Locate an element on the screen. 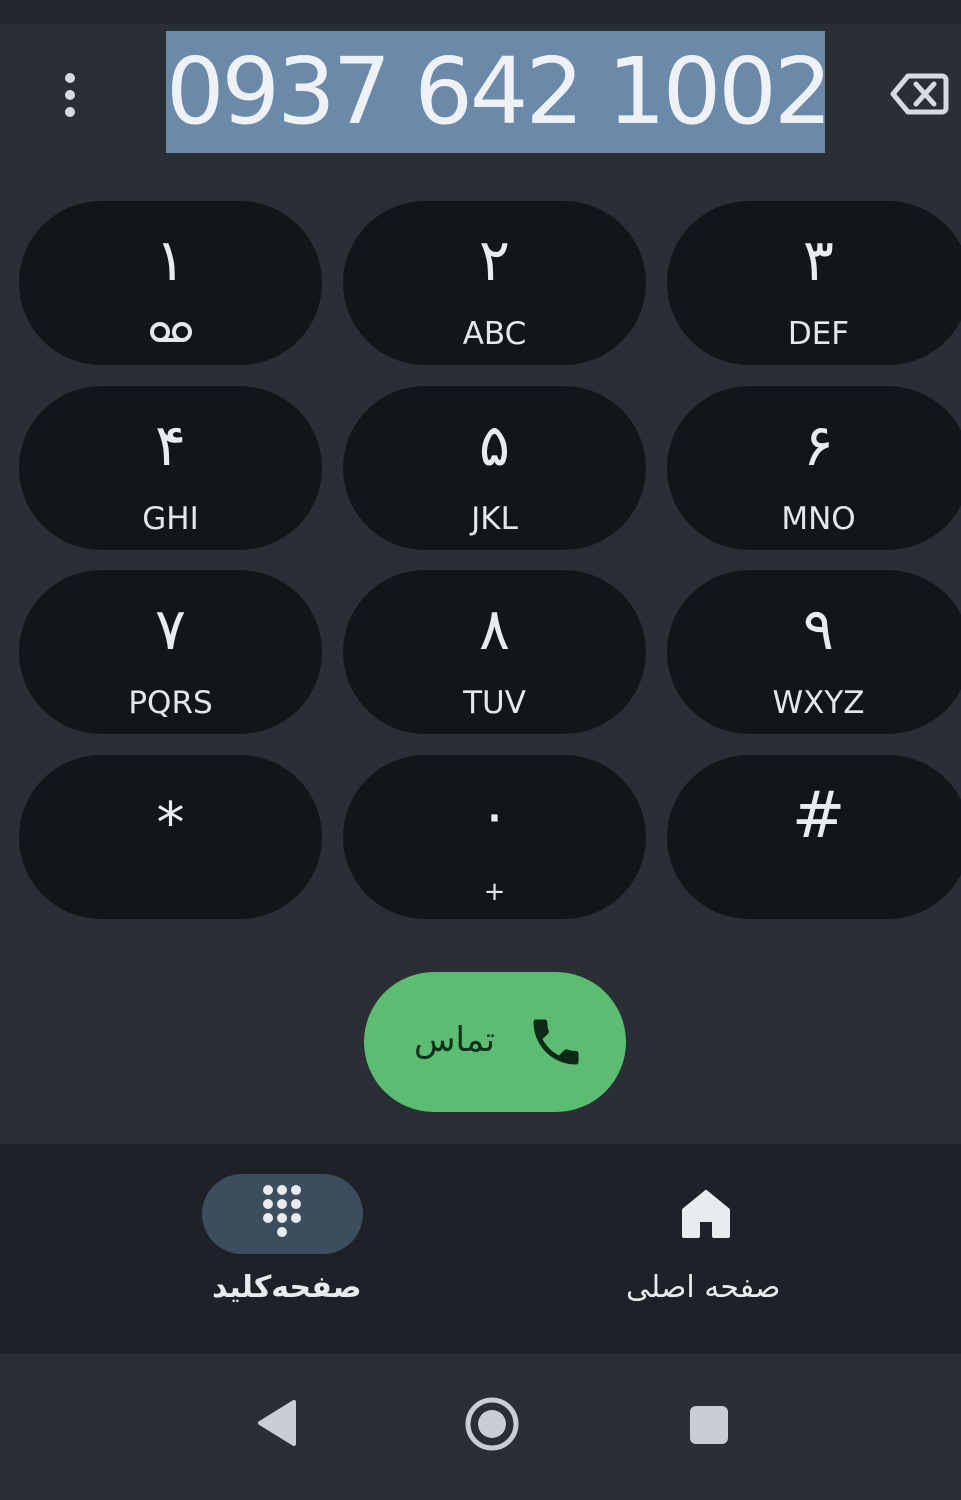 This screenshot has width=961, height=1500. bottom-navigation: صفحه‌کلید صفحه اصلی is located at coordinates (480, 1249).